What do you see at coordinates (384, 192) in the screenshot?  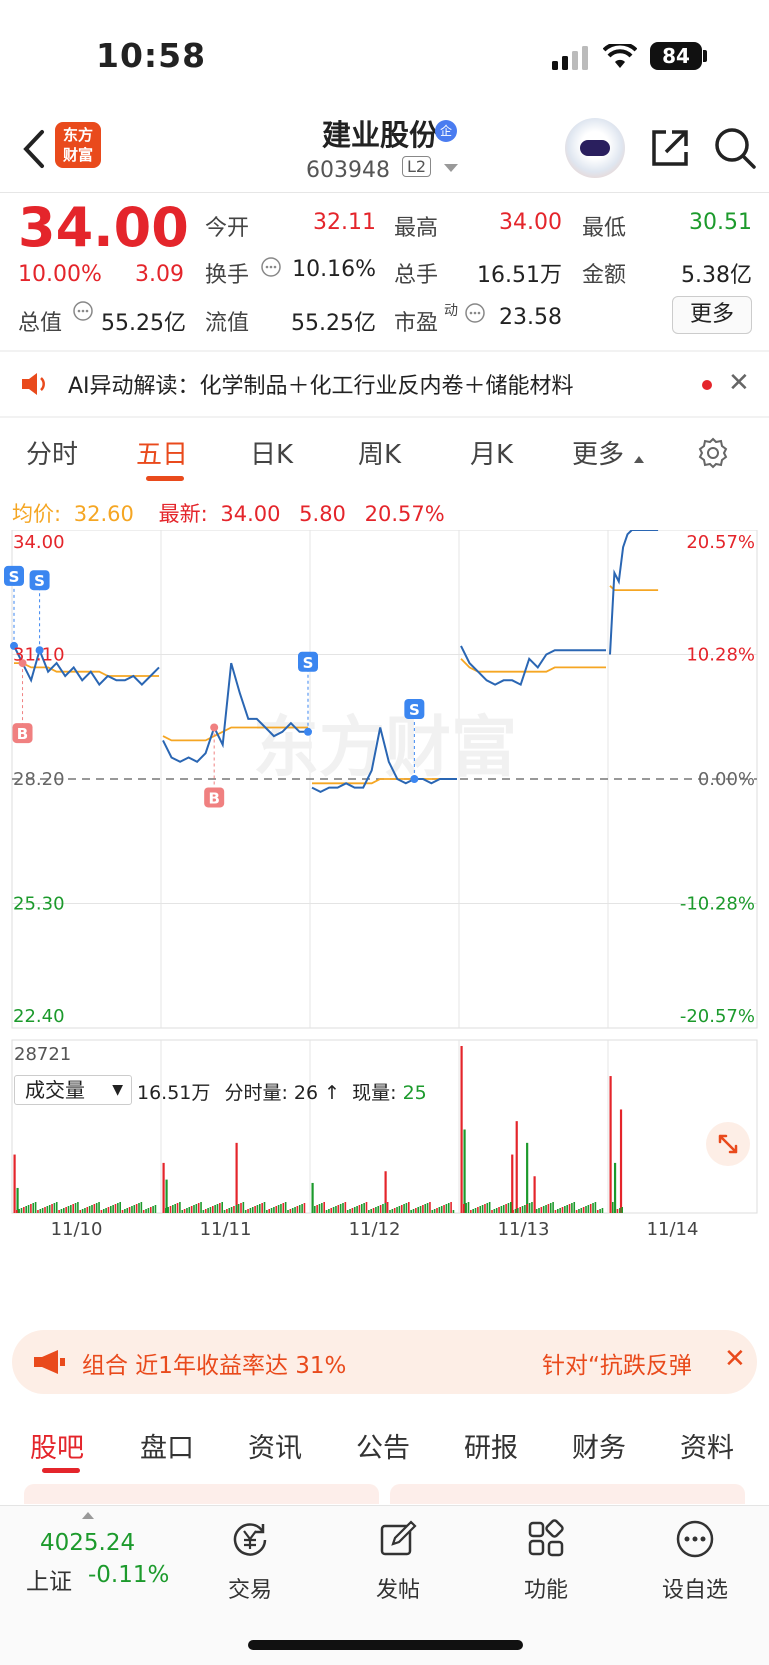 I see `divider` at bounding box center [384, 192].